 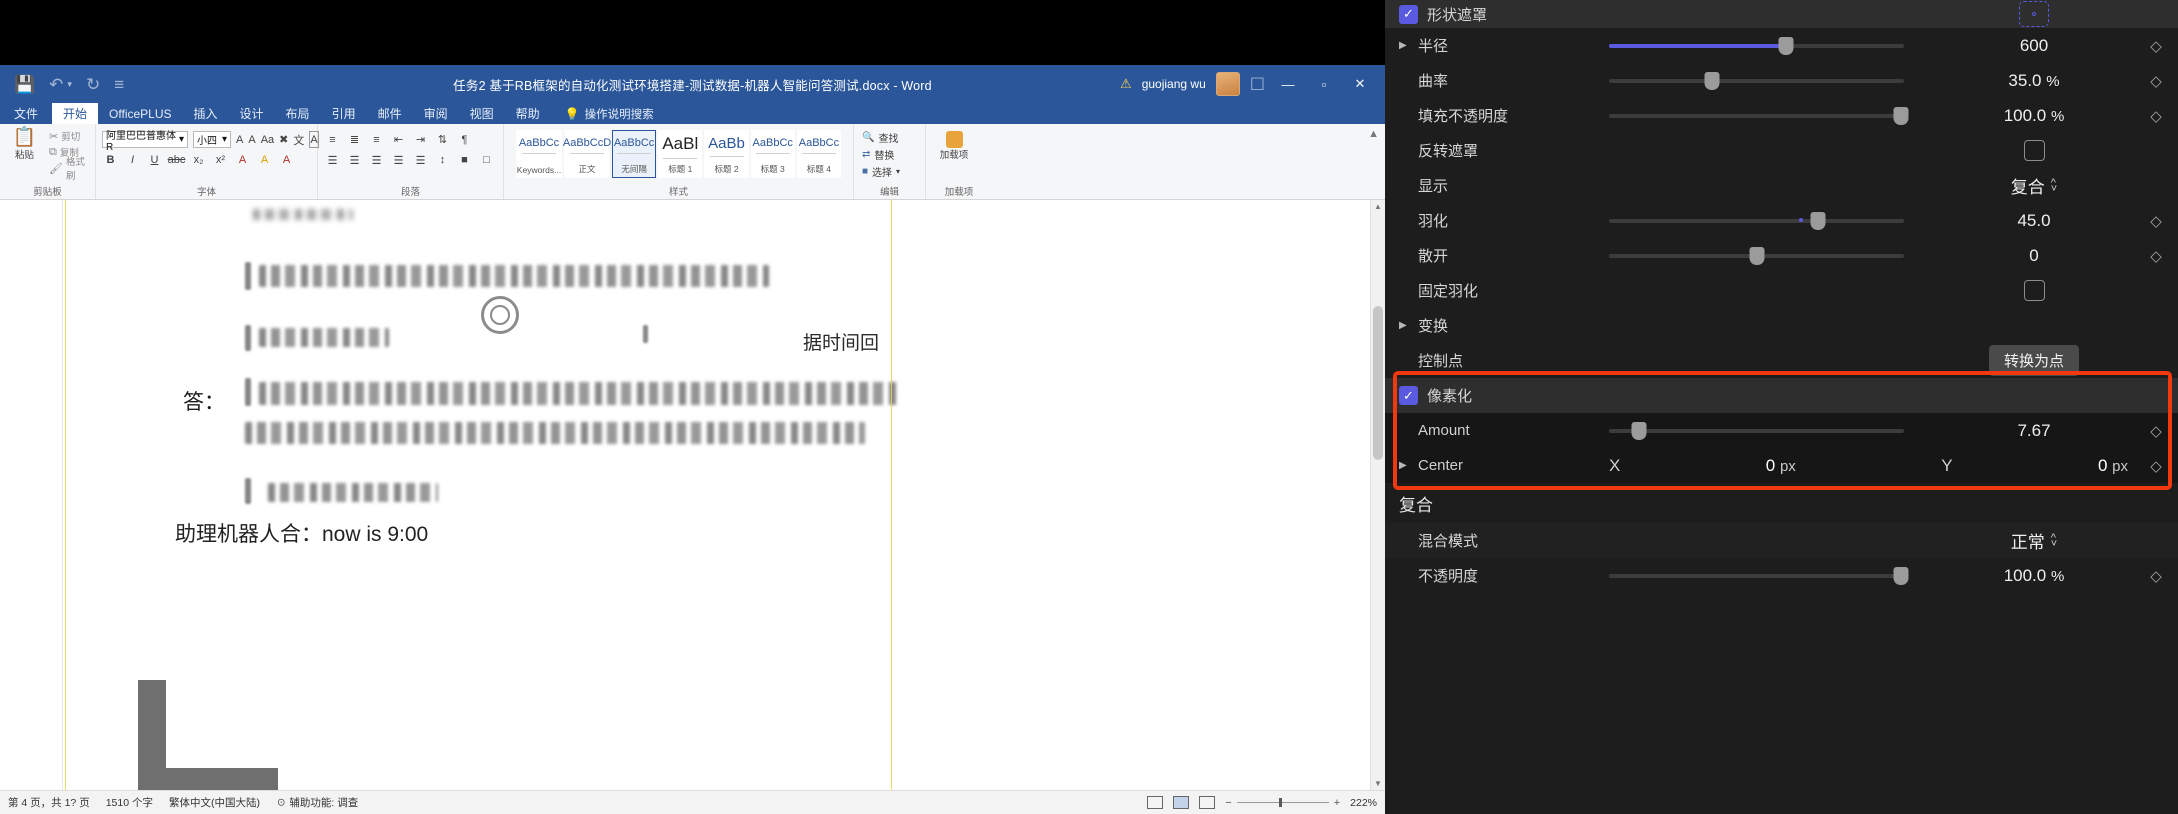 I want to click on row-fill-opacity: ▶ 填充不透明度 100.0 % ◇, so click(x=1781, y=115).